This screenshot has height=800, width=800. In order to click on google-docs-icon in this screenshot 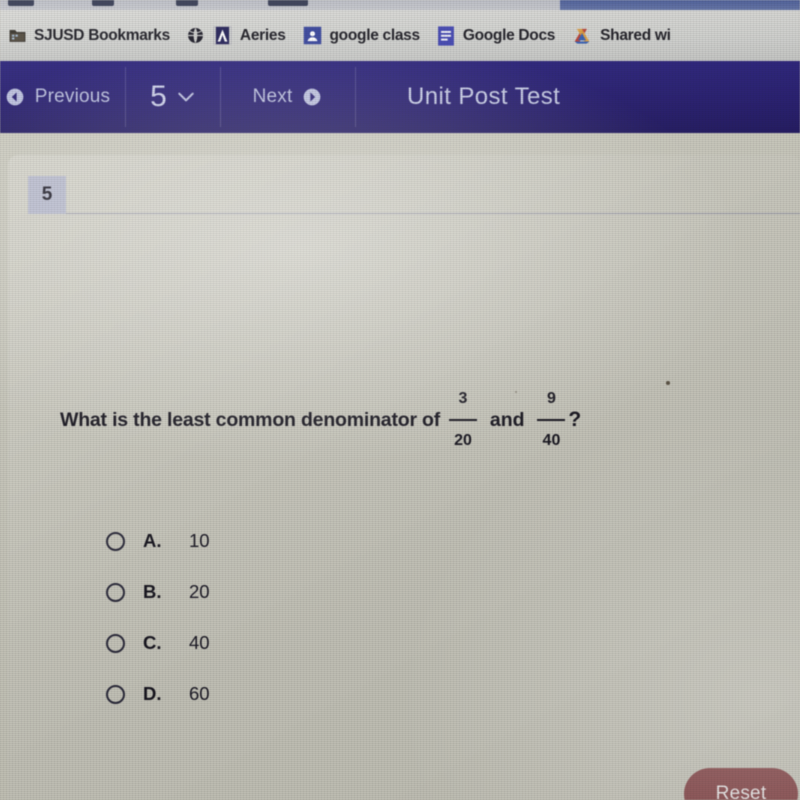, I will do `click(445, 35)`.